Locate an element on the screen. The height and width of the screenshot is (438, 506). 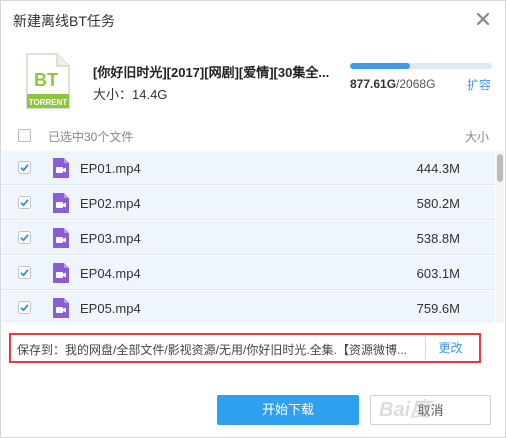
selected-count: 已选中30个文件 is located at coordinates (91, 137).